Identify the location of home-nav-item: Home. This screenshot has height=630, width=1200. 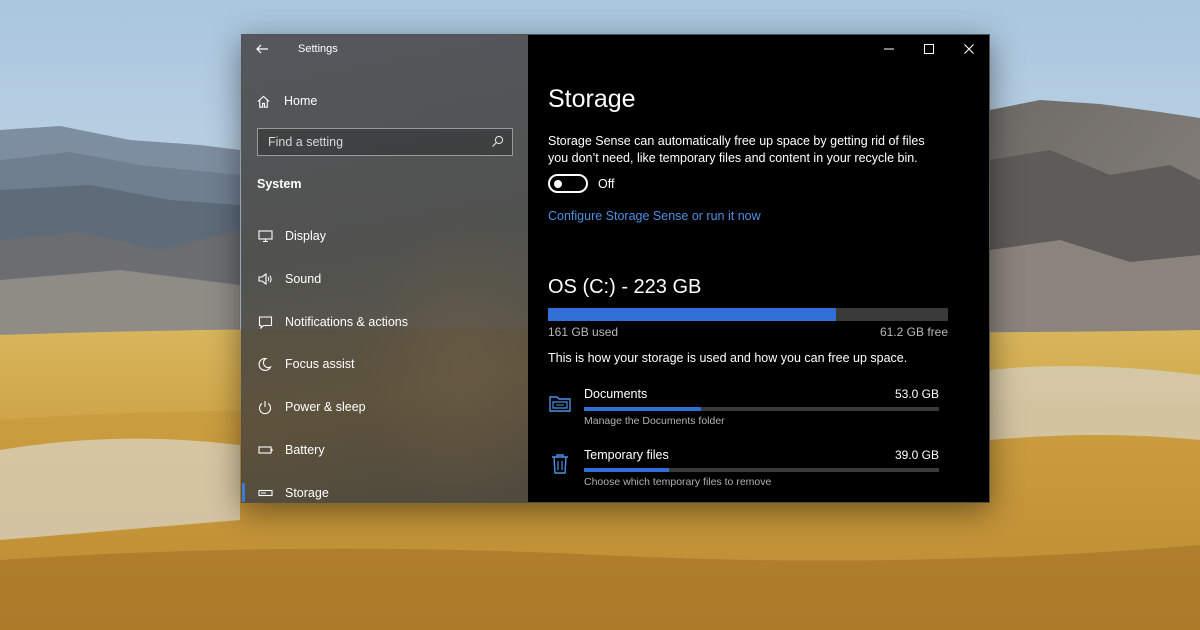
(286, 101).